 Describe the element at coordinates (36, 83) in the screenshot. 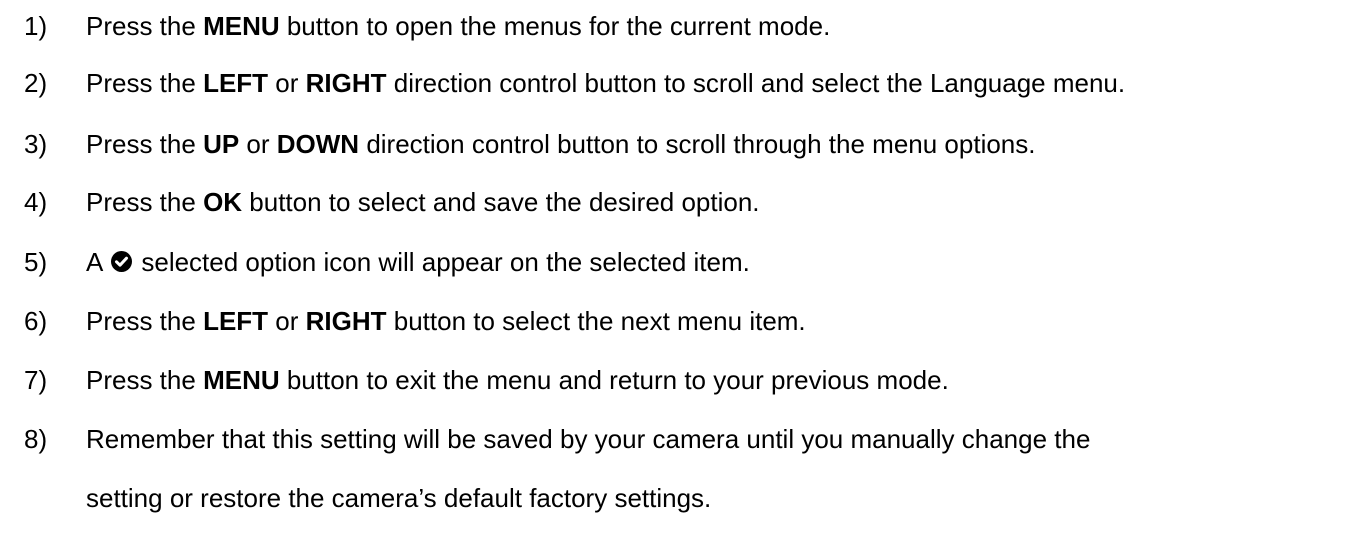

I see `step-number: 2)` at that location.